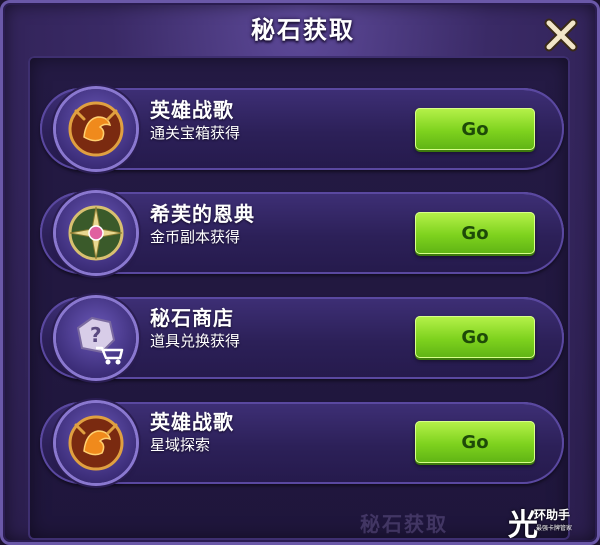 The width and height of the screenshot is (600, 545). What do you see at coordinates (303, 29) in the screenshot?
I see `dialog-title: 秘石获取` at bounding box center [303, 29].